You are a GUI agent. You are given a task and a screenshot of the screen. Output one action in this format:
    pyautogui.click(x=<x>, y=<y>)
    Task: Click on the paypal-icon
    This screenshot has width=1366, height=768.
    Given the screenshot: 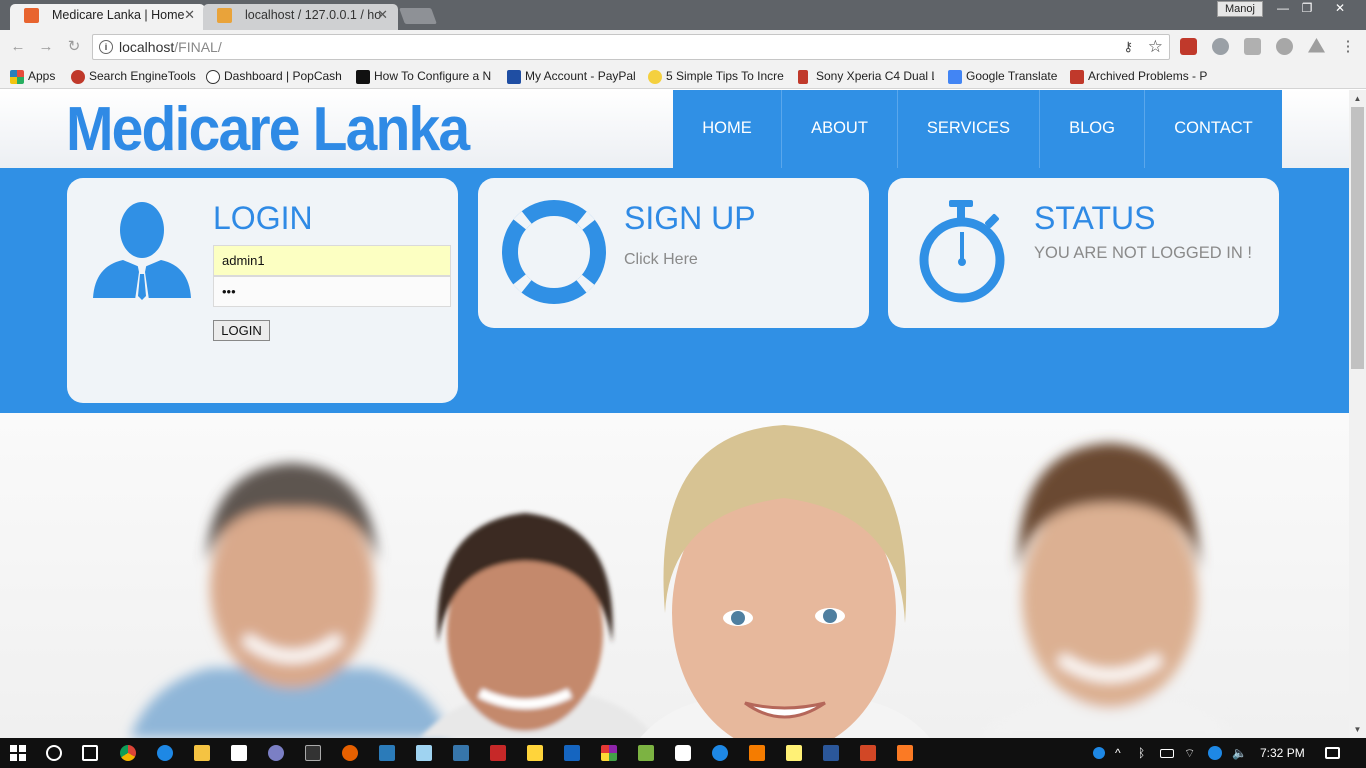 What is the action you would take?
    pyautogui.click(x=514, y=77)
    